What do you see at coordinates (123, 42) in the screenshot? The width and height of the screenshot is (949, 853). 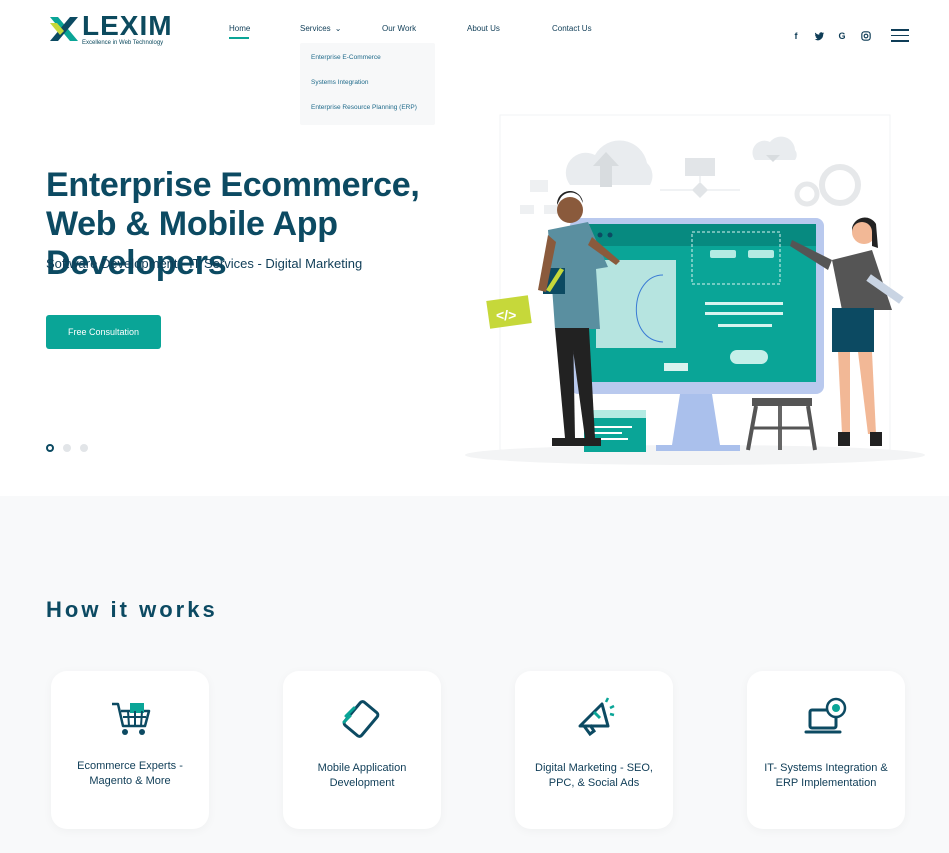 I see `logo-tagline: Excellence in Web Technology` at bounding box center [123, 42].